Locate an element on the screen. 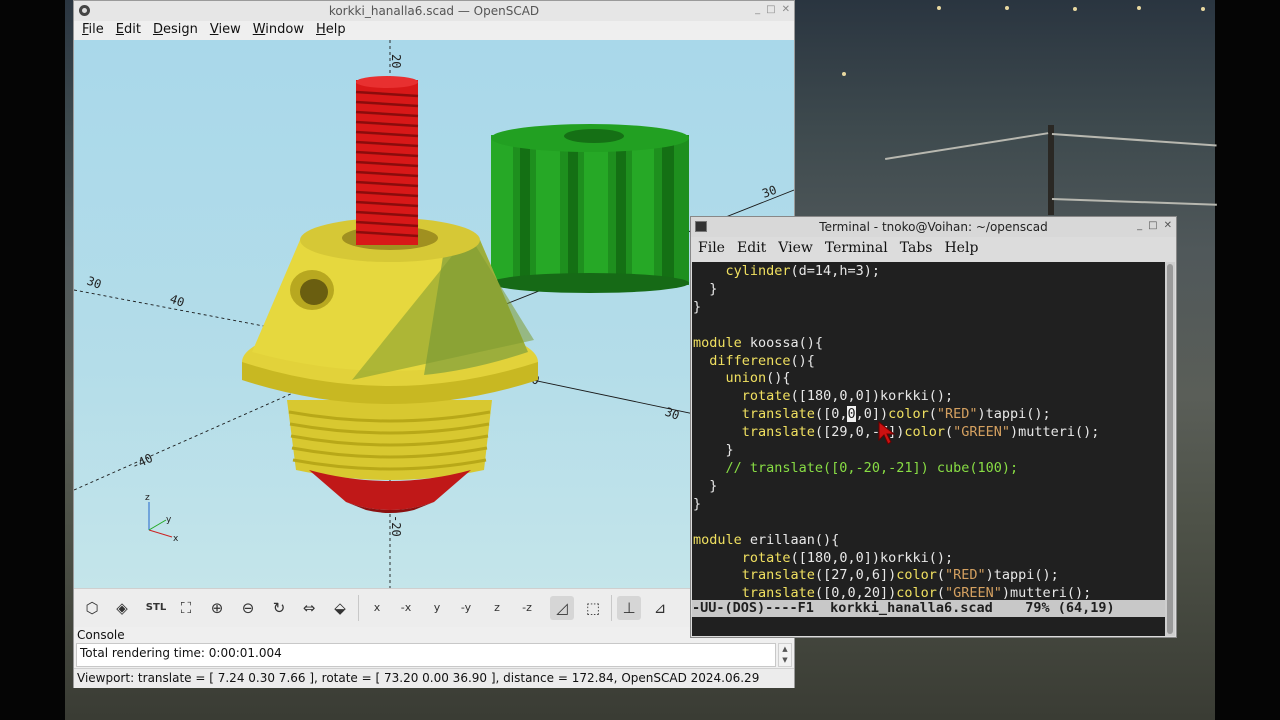  axis-label: 20 is located at coordinates (396, 61).